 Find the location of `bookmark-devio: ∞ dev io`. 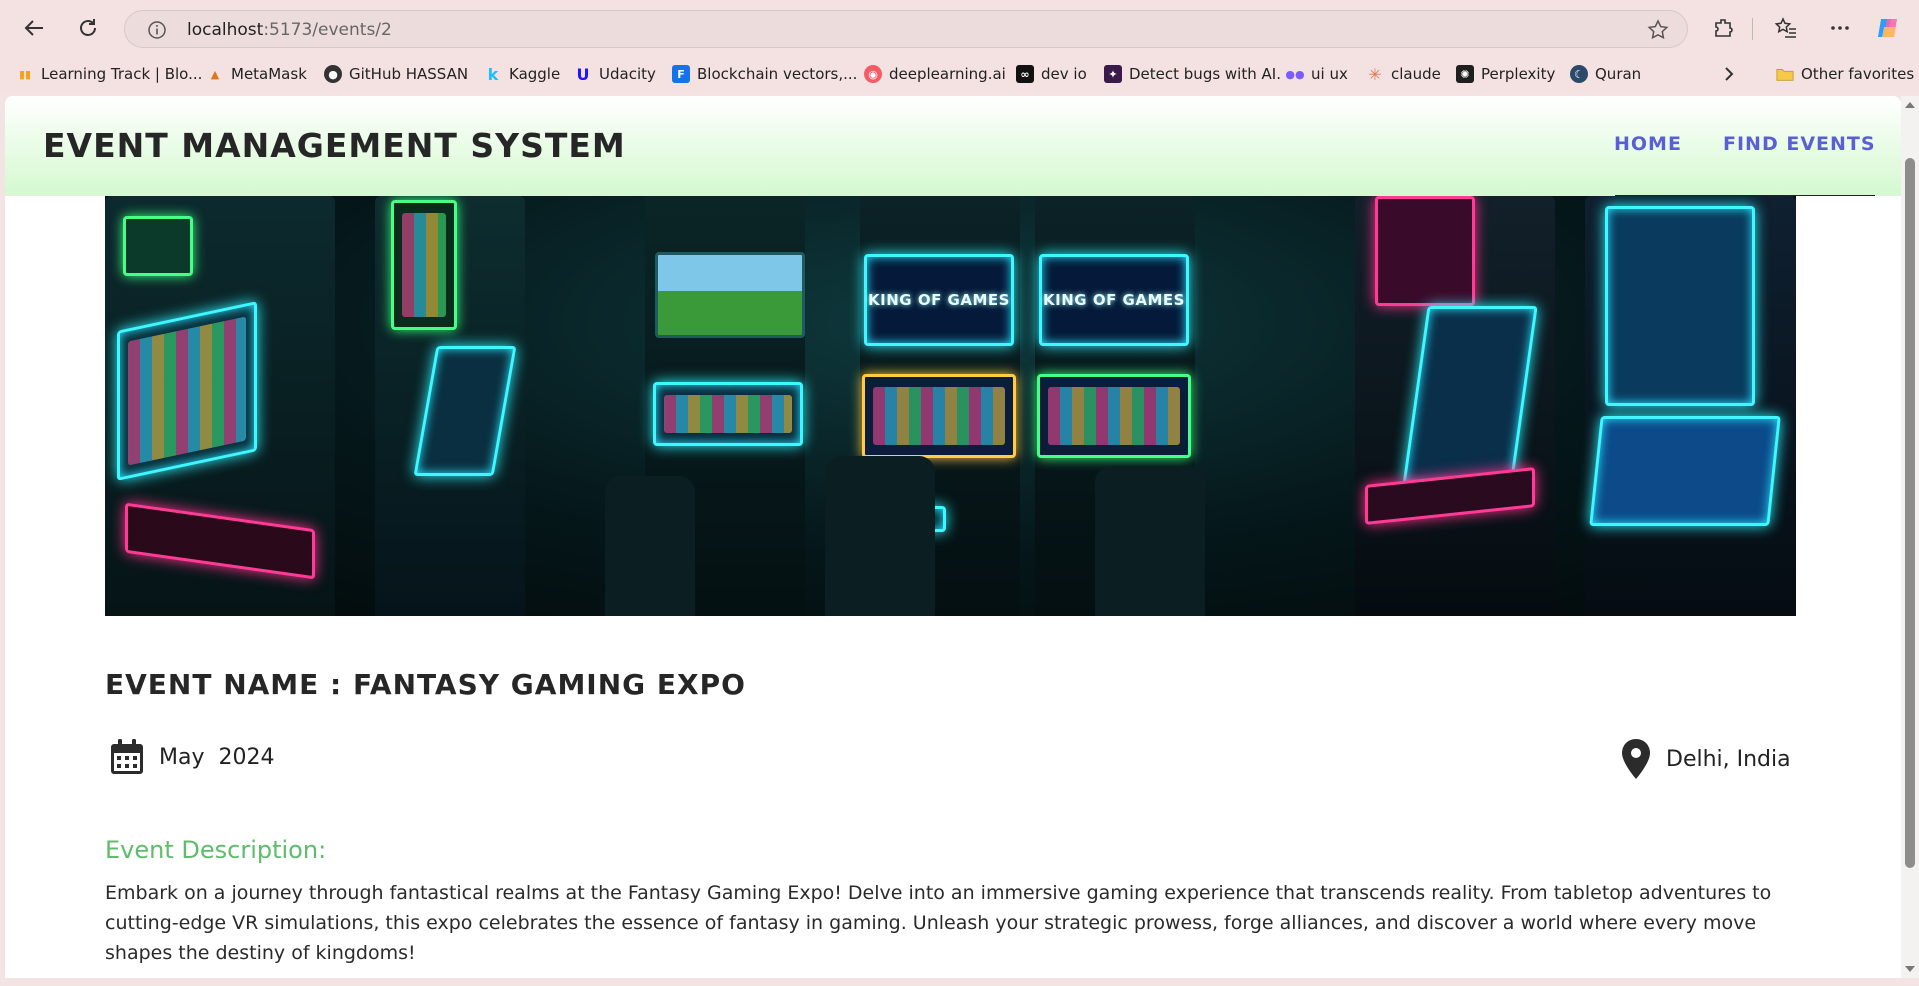

bookmark-devio: ∞ dev io is located at coordinates (1051, 74).